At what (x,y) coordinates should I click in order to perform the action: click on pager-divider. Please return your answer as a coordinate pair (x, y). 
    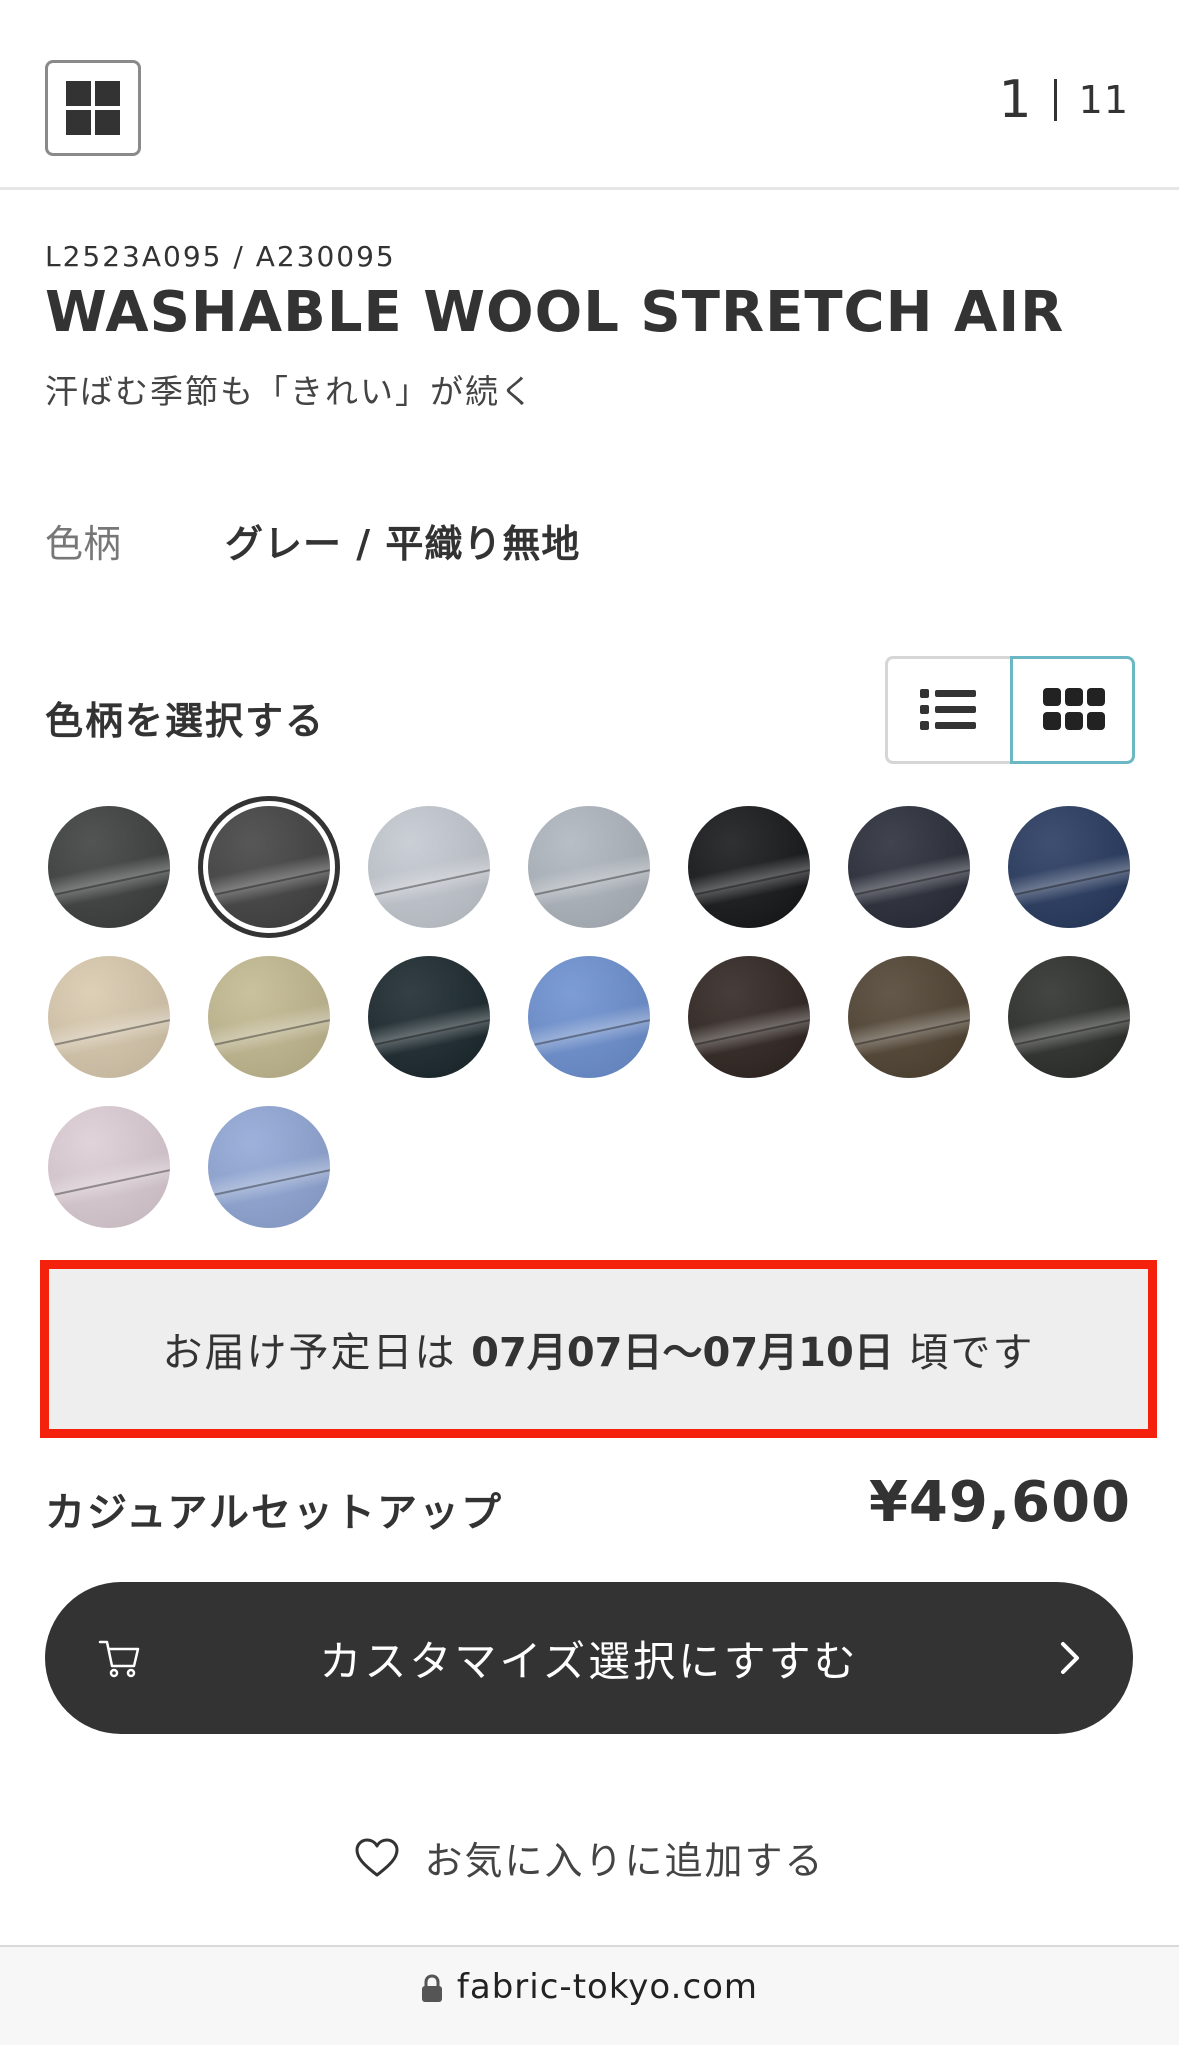
    Looking at the image, I should click on (1055, 100).